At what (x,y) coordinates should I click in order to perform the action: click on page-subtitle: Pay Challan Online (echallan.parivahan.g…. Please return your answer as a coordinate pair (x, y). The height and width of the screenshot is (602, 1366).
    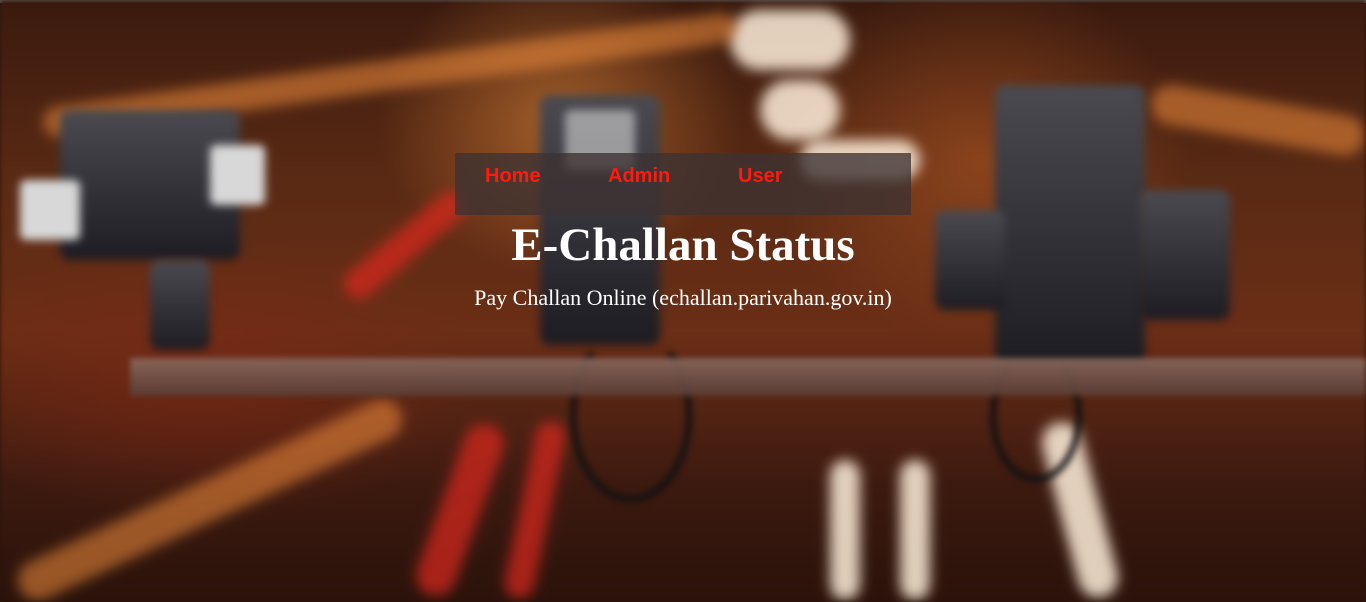
    Looking at the image, I should click on (683, 297).